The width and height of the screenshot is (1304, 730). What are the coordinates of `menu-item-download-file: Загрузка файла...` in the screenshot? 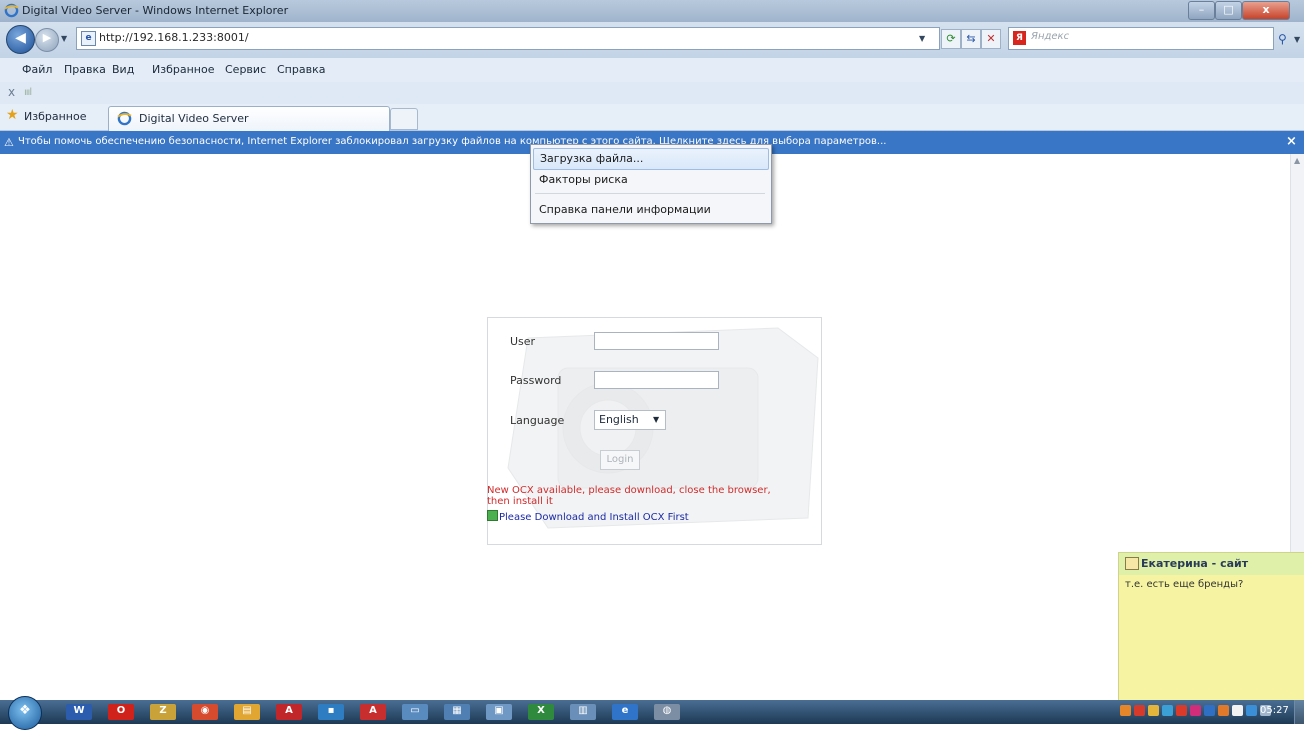 It's located at (651, 159).